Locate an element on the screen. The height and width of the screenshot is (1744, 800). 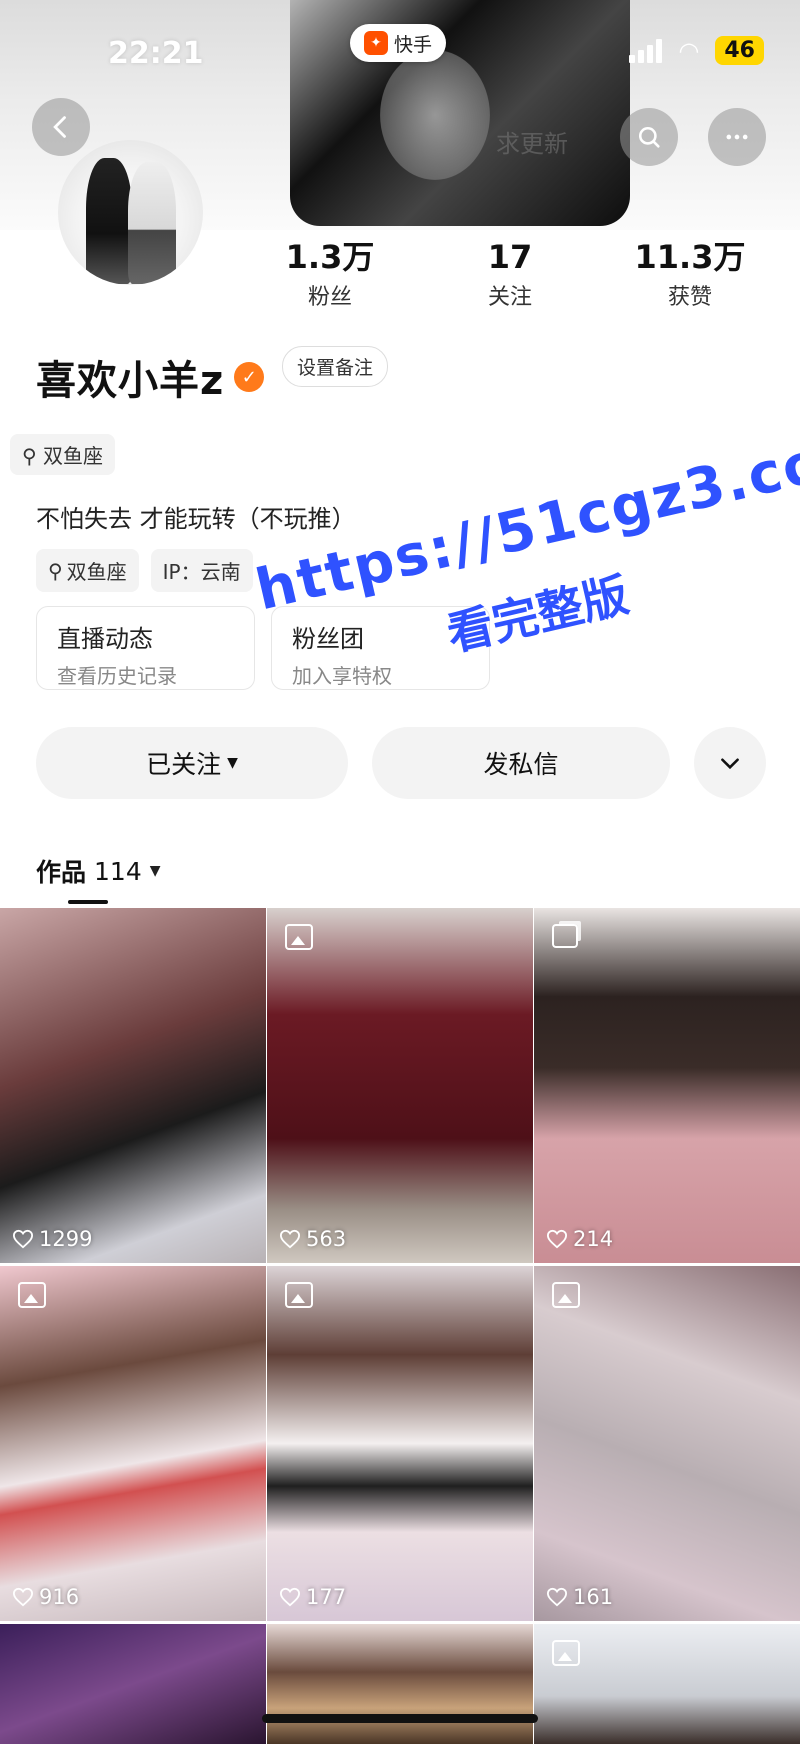
chevron-down-icon is located at coordinates (730, 764).